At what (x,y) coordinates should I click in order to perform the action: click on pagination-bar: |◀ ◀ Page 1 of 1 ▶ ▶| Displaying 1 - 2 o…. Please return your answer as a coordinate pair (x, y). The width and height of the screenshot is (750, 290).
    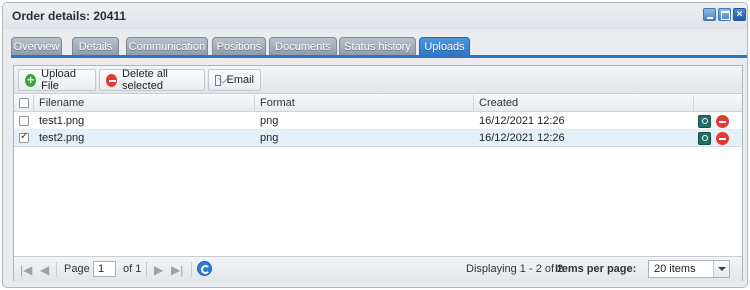
    Looking at the image, I should click on (378, 268).